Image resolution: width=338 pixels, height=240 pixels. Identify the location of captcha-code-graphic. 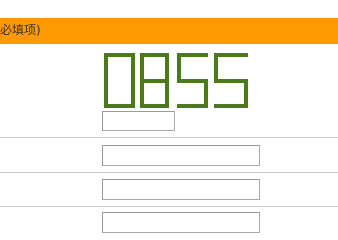
(176, 80).